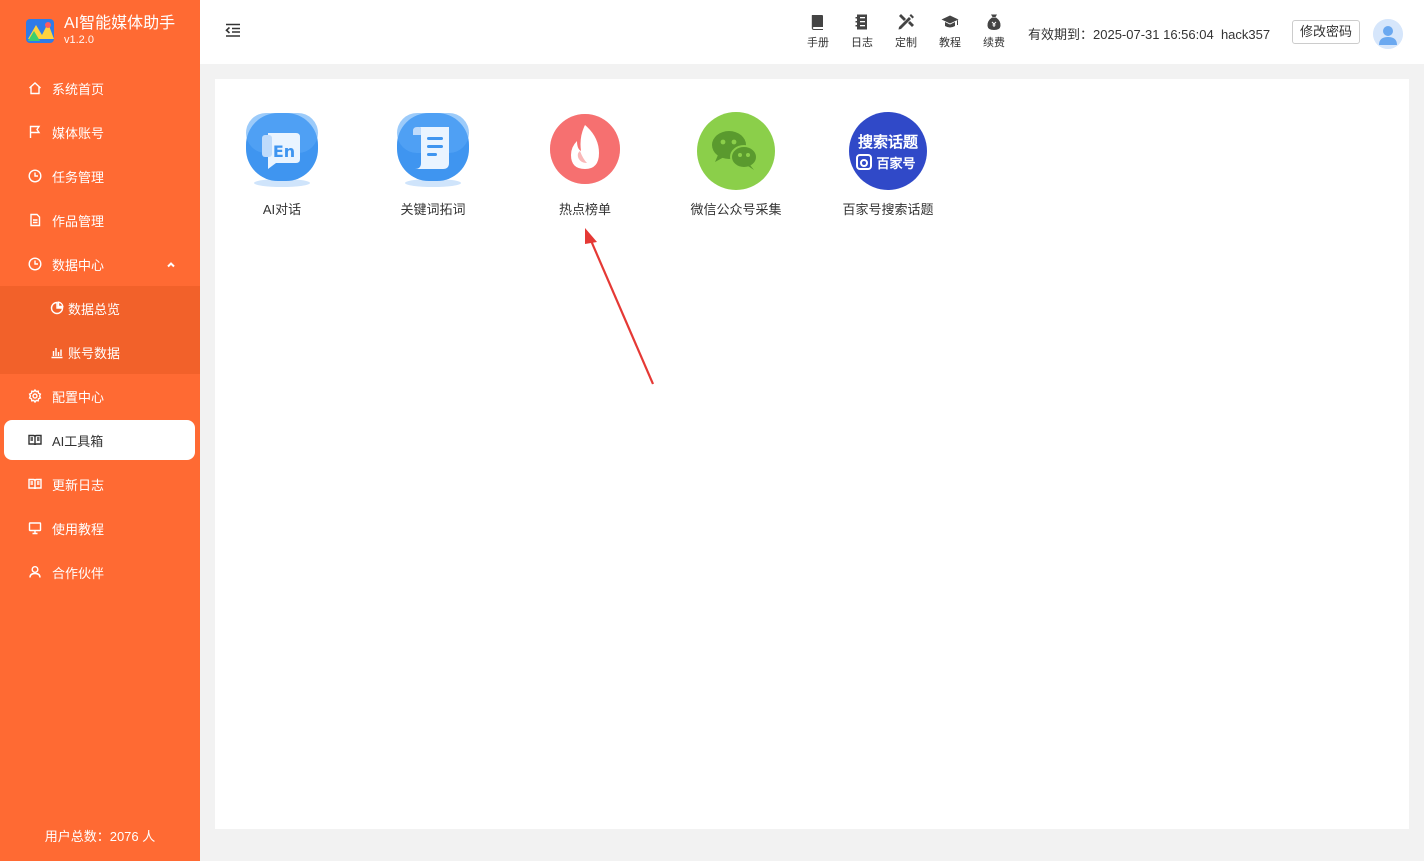 The image size is (1424, 861). What do you see at coordinates (433, 209) in the screenshot?
I see `tool-label: 关键词拓词` at bounding box center [433, 209].